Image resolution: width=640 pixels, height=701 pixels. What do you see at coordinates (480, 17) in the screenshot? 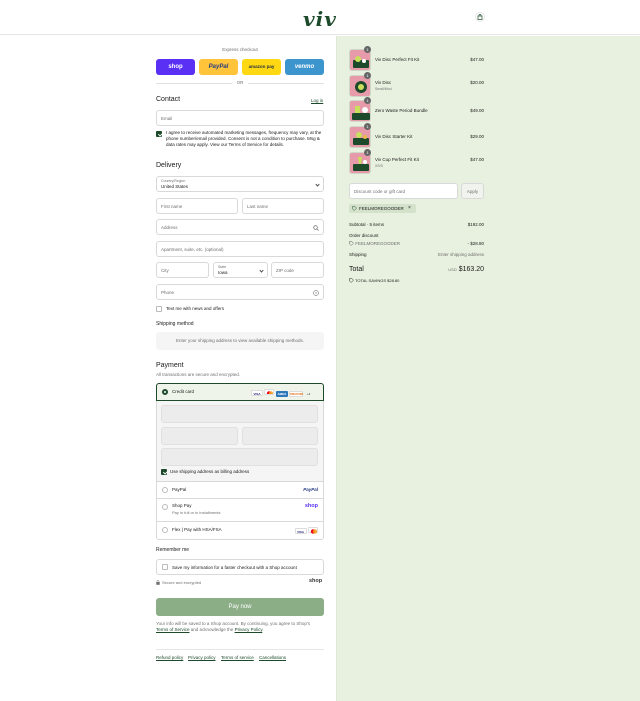
I see `shopping-bag-icon` at bounding box center [480, 17].